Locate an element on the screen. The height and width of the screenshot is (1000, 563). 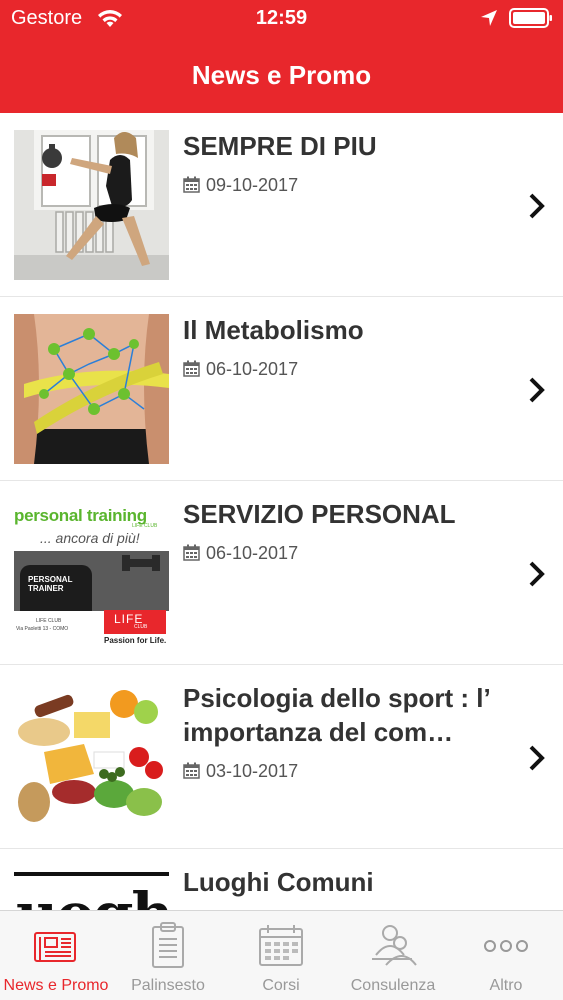
more-icon is located at coordinates (506, 946).